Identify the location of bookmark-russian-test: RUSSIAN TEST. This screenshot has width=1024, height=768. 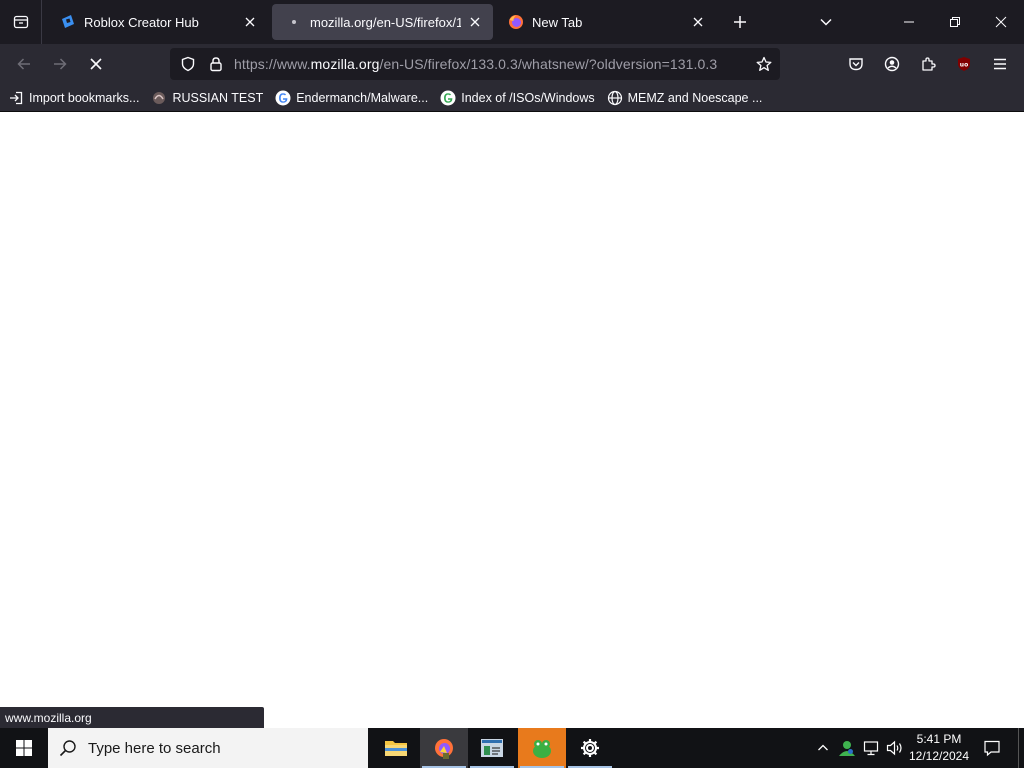
(207, 98).